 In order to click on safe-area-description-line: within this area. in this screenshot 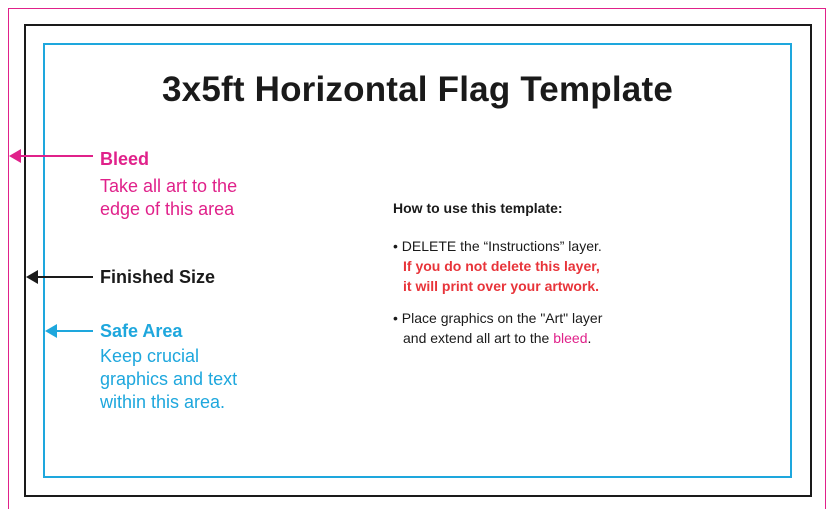, I will do `click(163, 402)`.